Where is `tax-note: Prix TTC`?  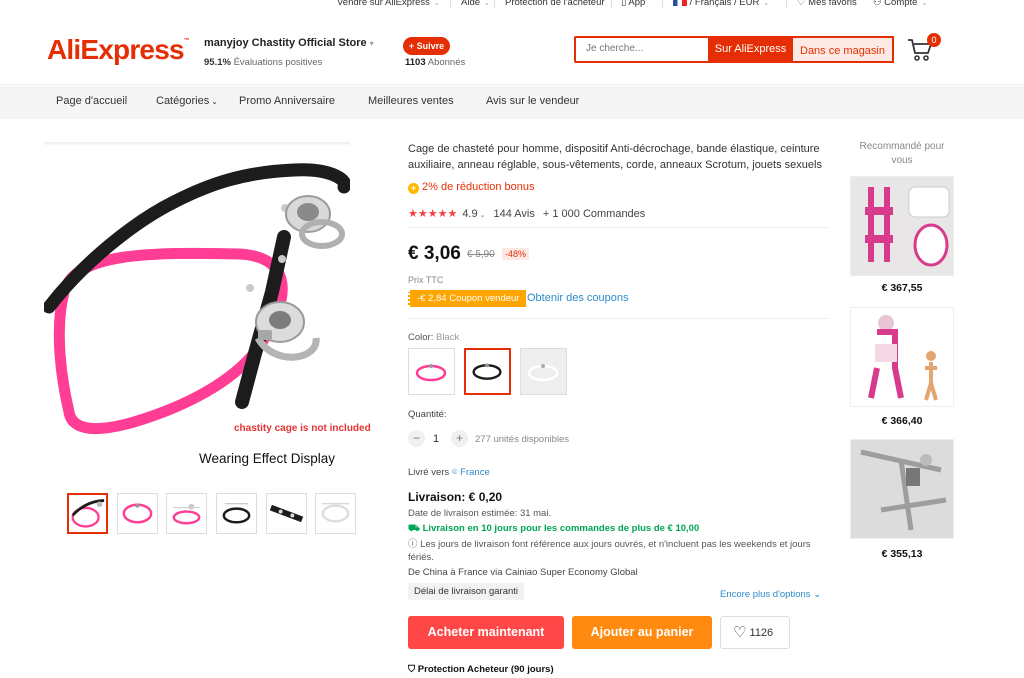
tax-note: Prix TTC is located at coordinates (426, 280).